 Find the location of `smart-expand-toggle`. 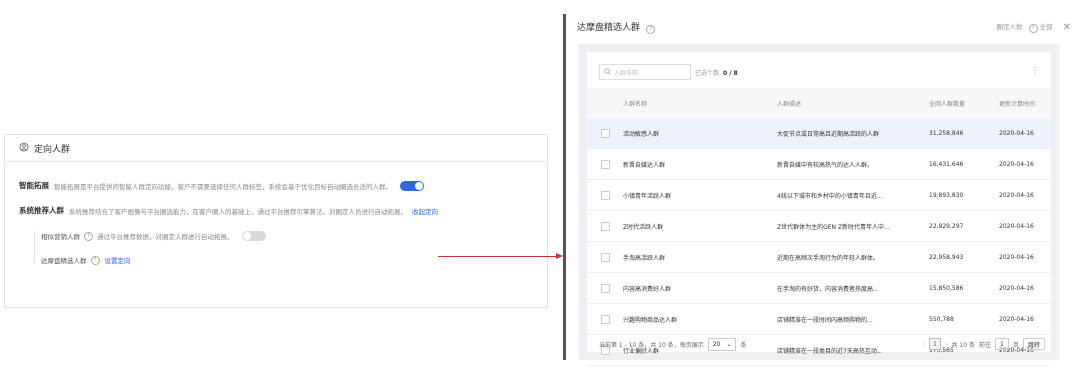

smart-expand-toggle is located at coordinates (412, 185).